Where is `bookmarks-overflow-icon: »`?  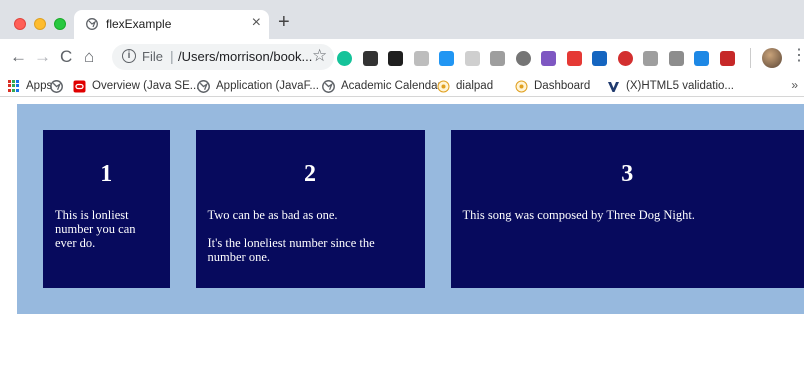 bookmarks-overflow-icon: » is located at coordinates (794, 85).